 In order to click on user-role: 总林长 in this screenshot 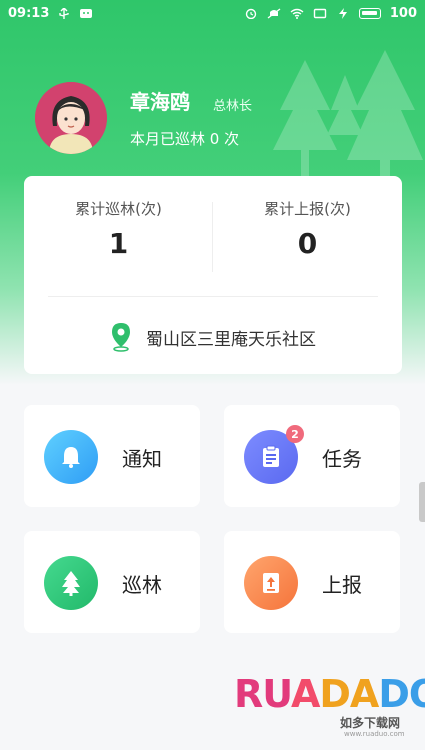, I will do `click(233, 106)`.